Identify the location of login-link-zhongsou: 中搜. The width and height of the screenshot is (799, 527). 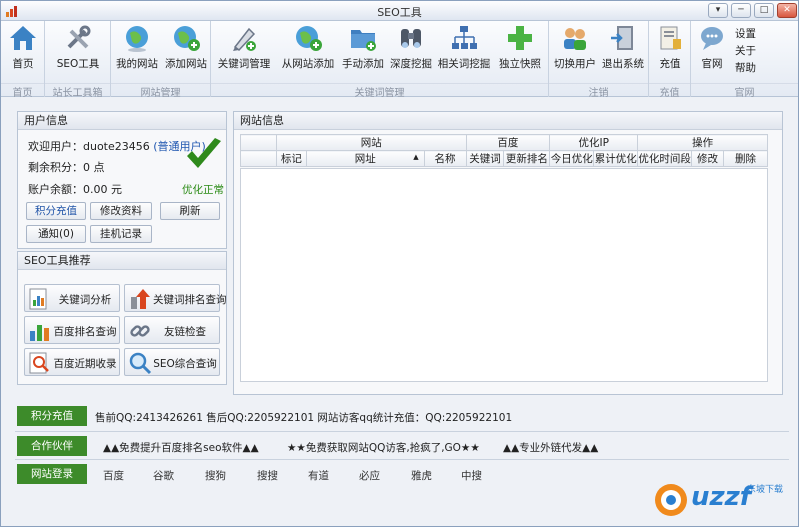
(471, 475).